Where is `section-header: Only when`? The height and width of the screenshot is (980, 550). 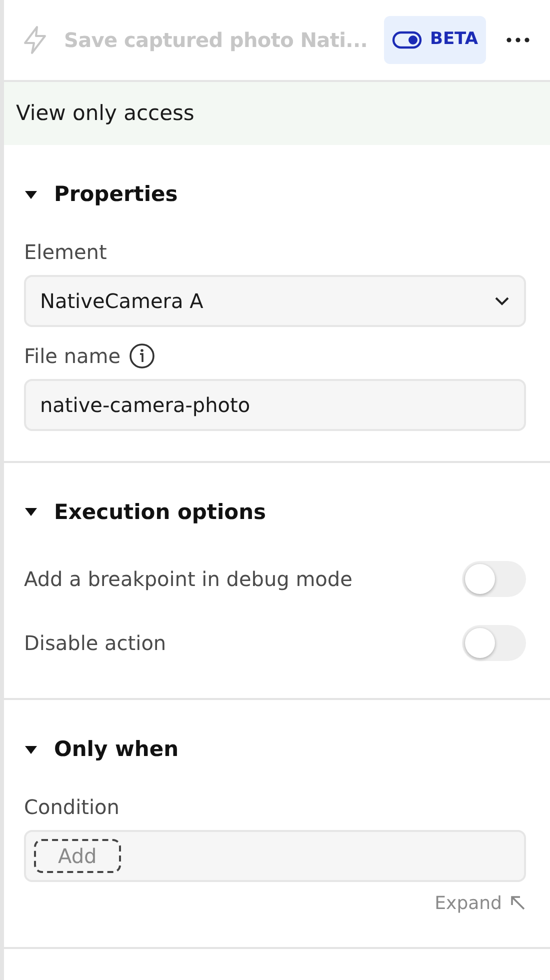
section-header: Only when is located at coordinates (101, 750).